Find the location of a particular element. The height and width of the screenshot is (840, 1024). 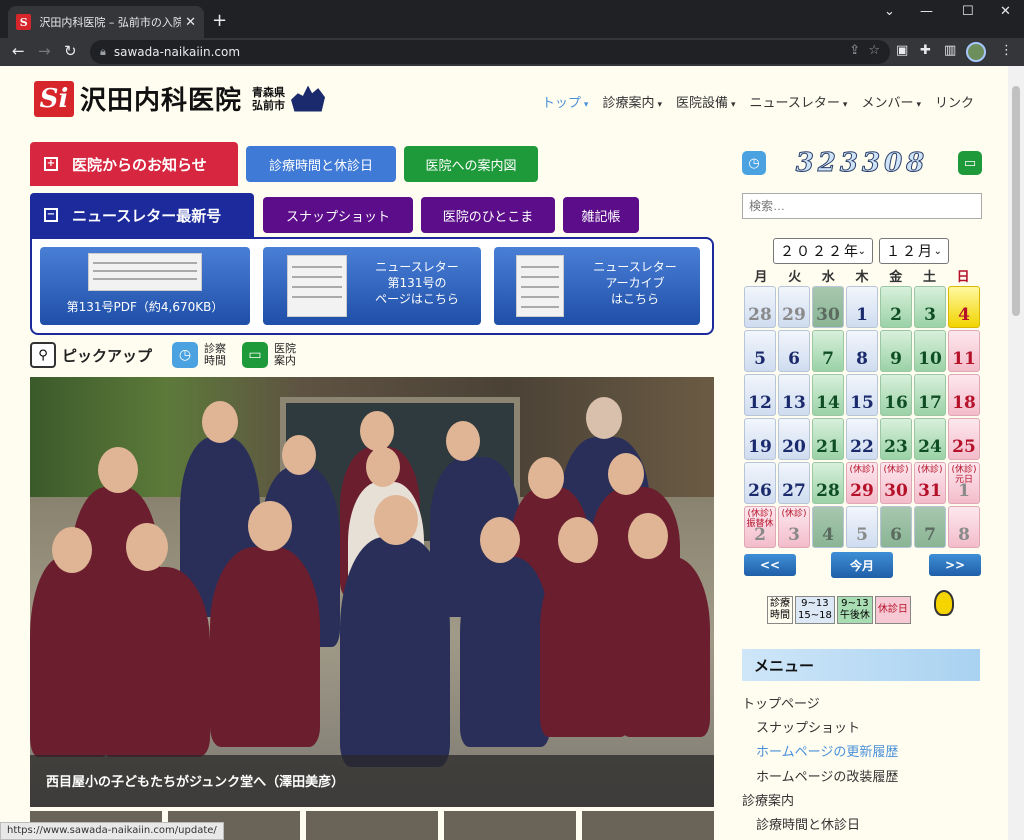

extension-icon: ▣ is located at coordinates (902, 50).